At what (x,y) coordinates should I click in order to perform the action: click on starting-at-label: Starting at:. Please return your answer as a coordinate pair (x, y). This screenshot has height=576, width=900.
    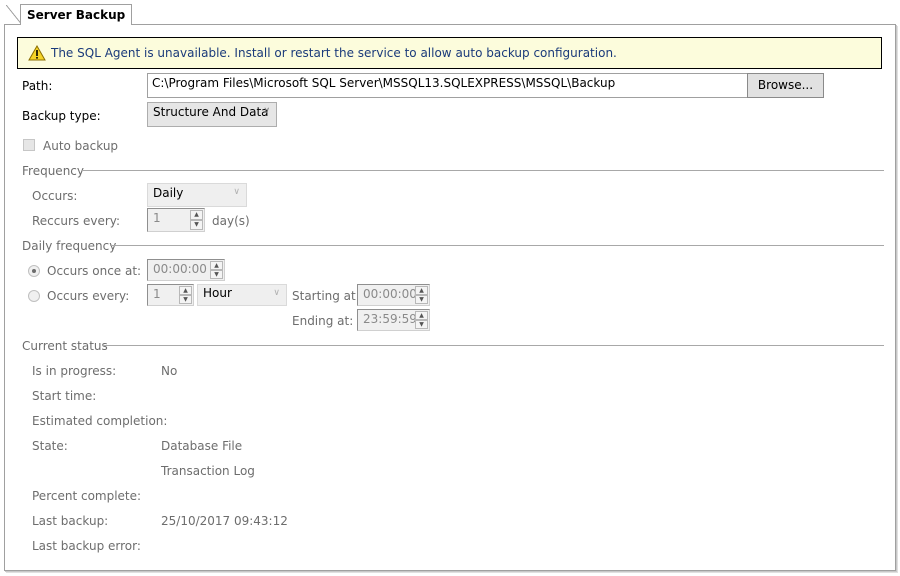
    Looking at the image, I should click on (326, 296).